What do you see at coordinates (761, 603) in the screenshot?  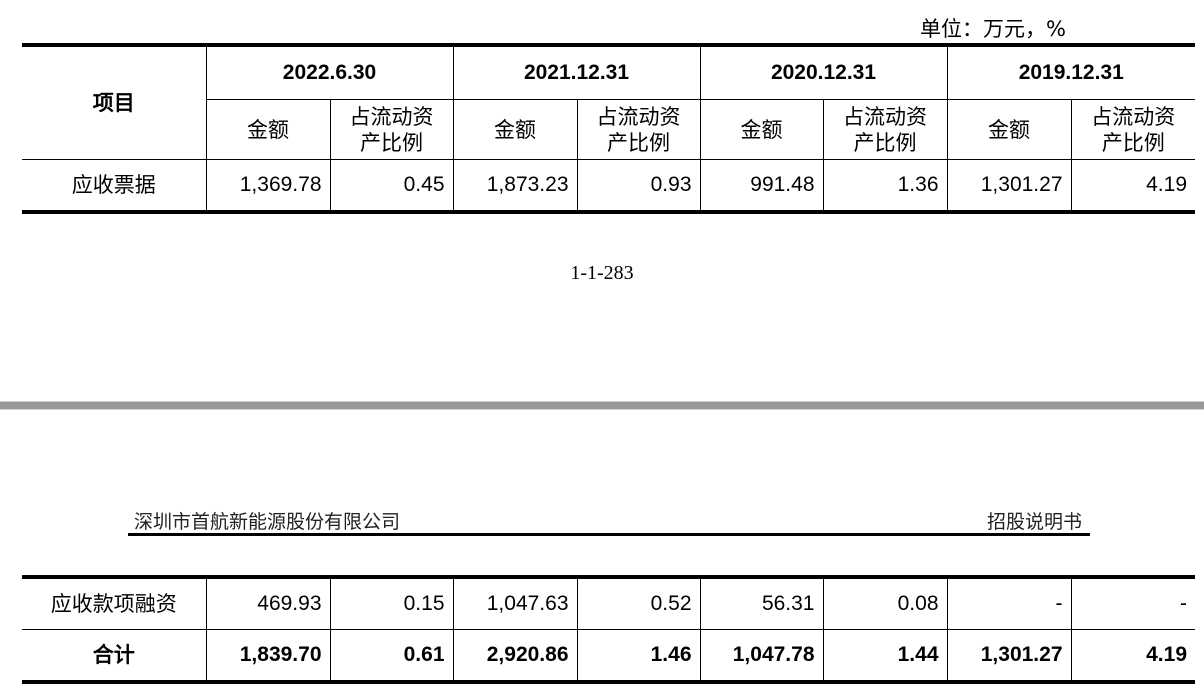 I see `cell-amount: 56.31` at bounding box center [761, 603].